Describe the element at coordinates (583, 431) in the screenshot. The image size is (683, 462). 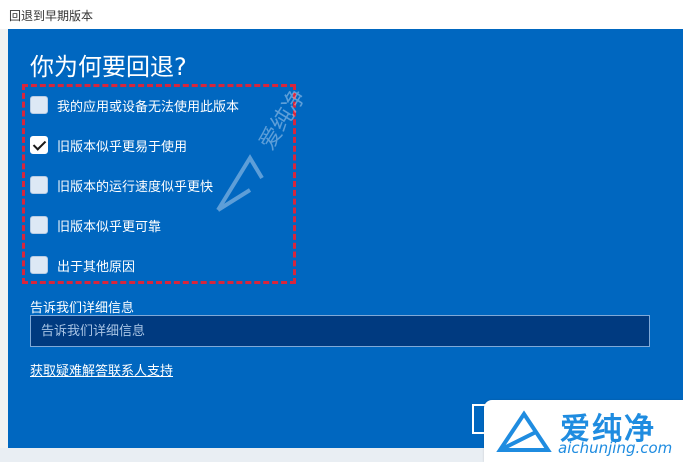
I see `watermark-badge: 爱纯净 aichunjing.com` at that location.